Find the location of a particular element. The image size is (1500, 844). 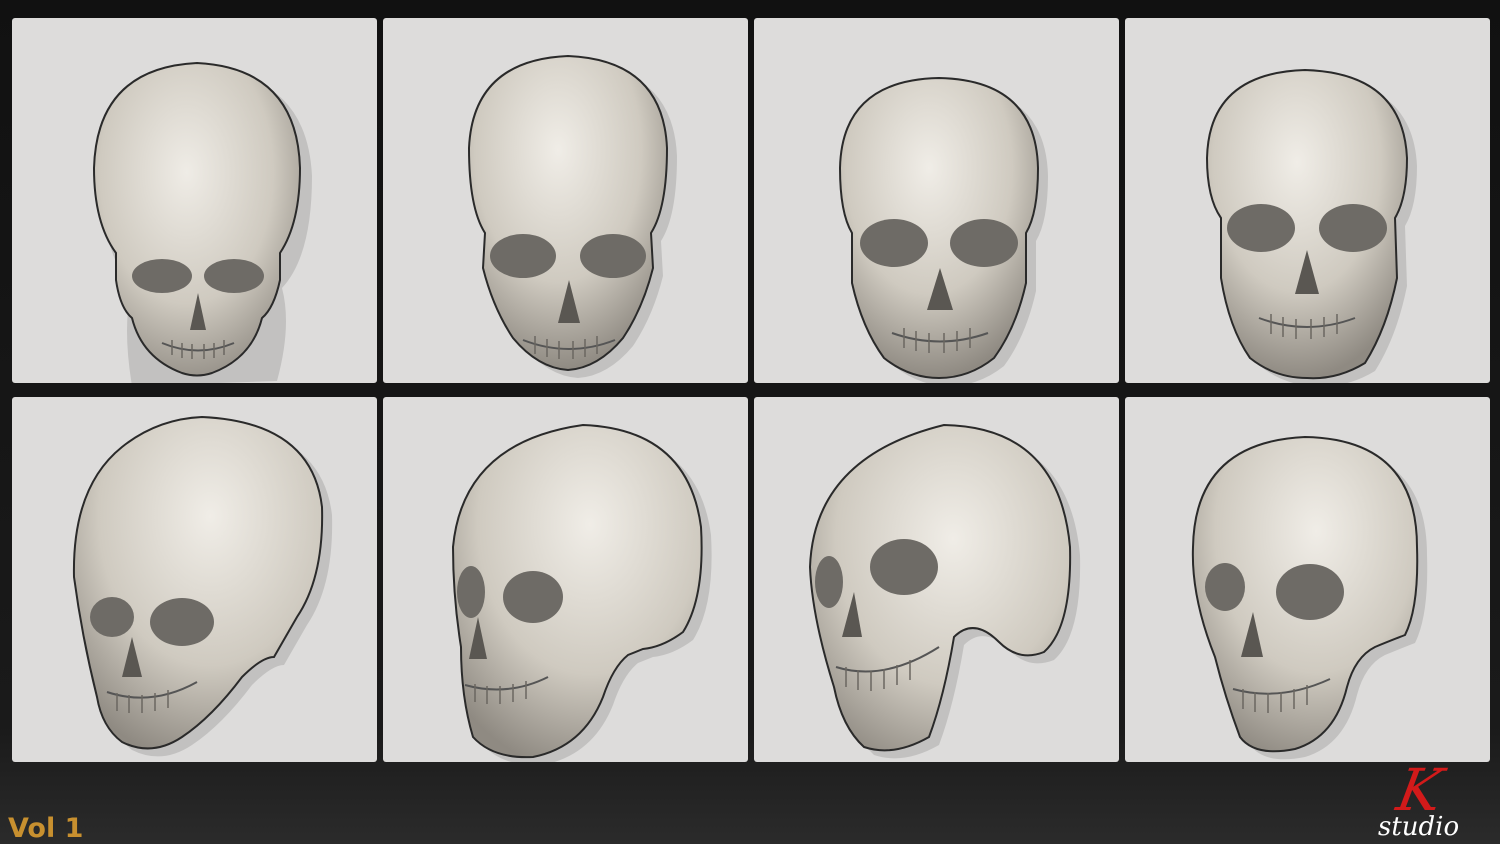

volume-label: Vol 1 is located at coordinates (46, 828).